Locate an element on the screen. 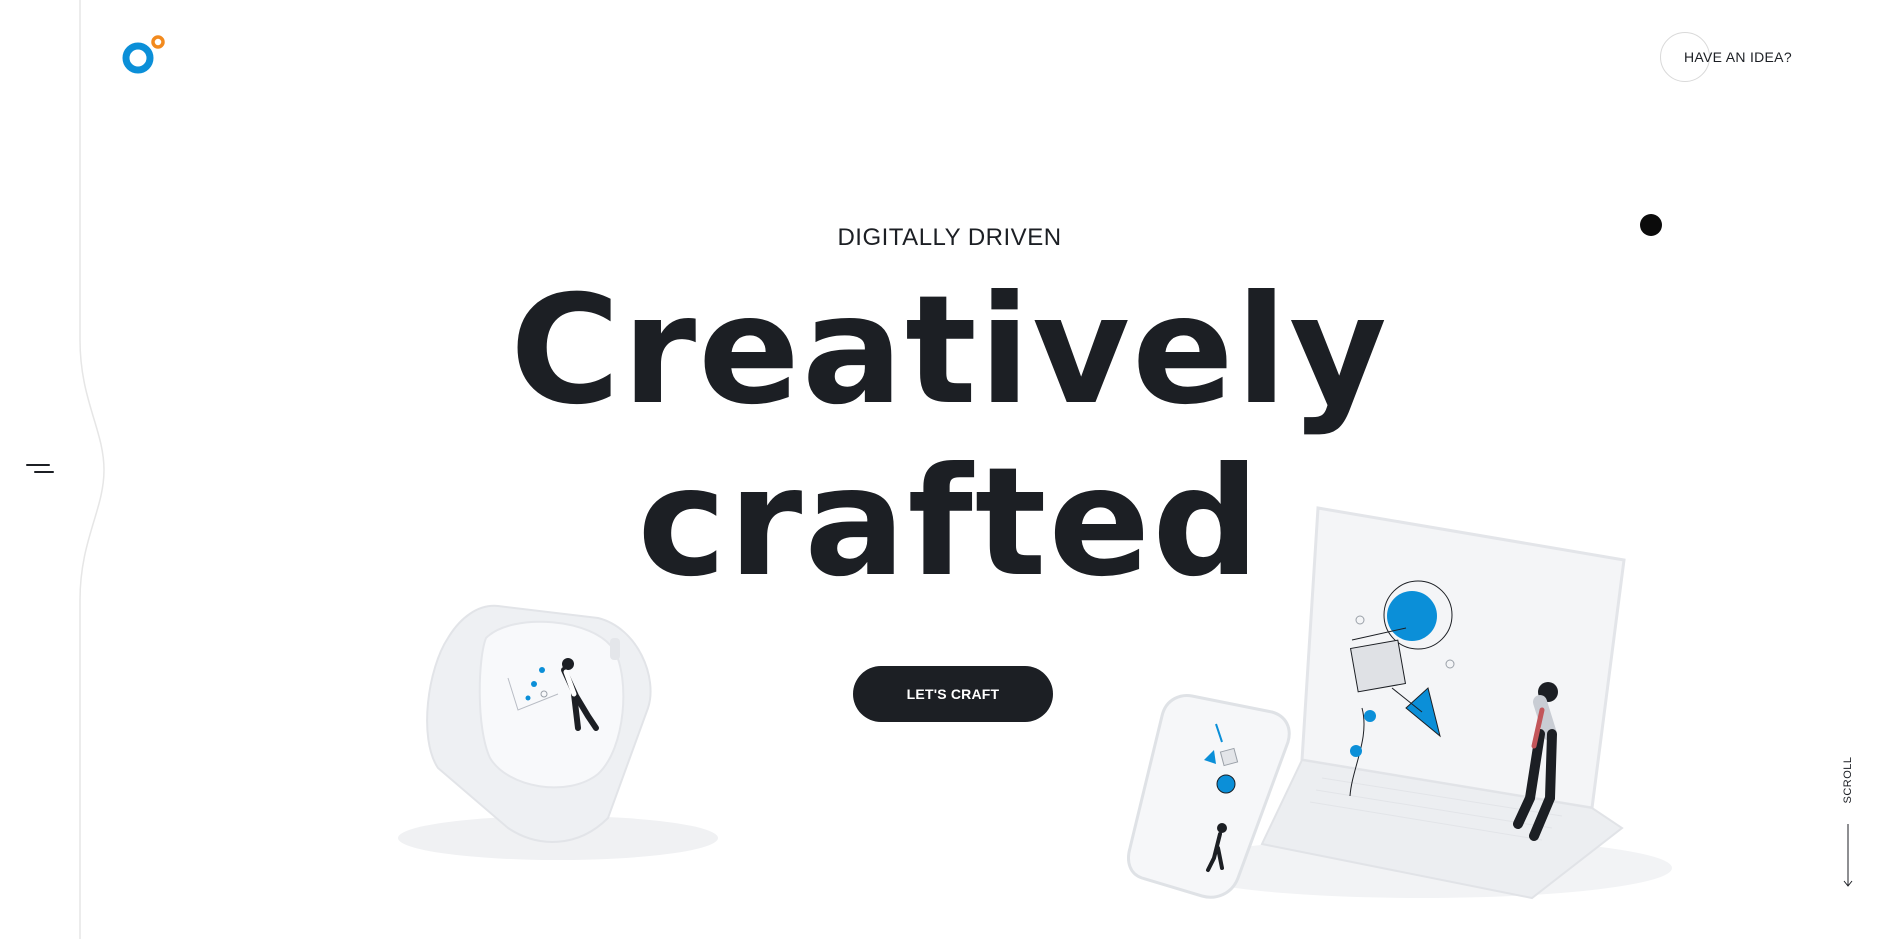 The height and width of the screenshot is (939, 1899). rings-logo-icon is located at coordinates (143, 55).